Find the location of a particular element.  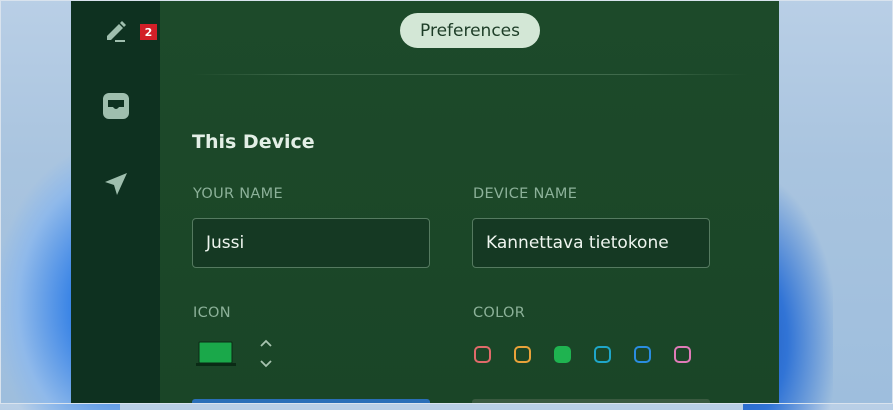

compose-button is located at coordinates (116, 32).